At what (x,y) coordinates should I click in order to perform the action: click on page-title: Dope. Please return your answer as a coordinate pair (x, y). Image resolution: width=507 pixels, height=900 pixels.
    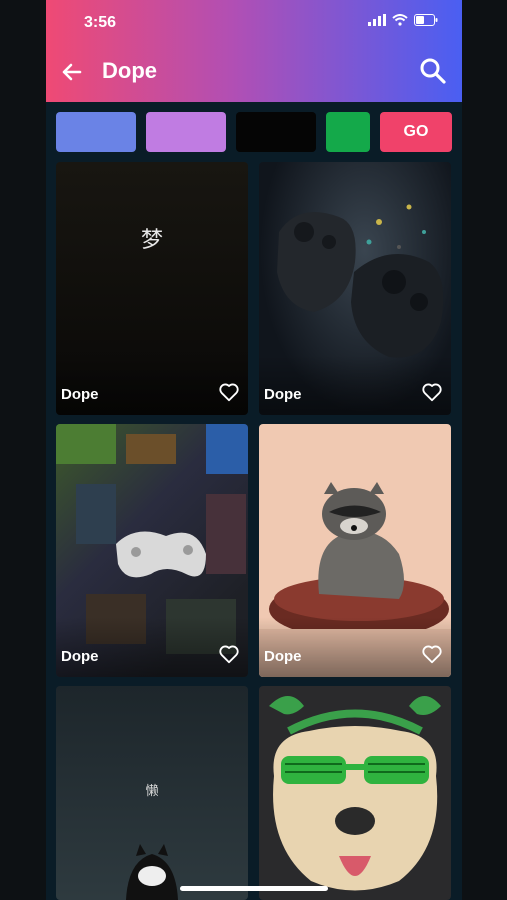
    Looking at the image, I should click on (129, 70).